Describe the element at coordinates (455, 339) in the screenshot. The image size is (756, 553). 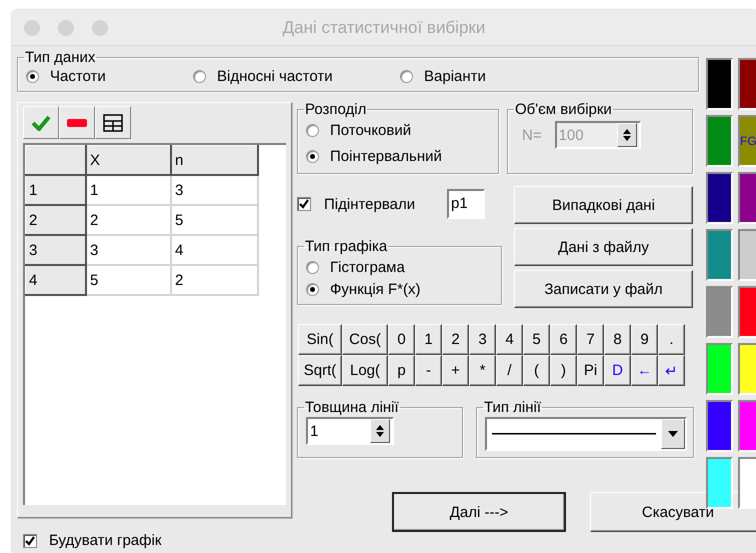
I see `keypad-key: 2` at that location.